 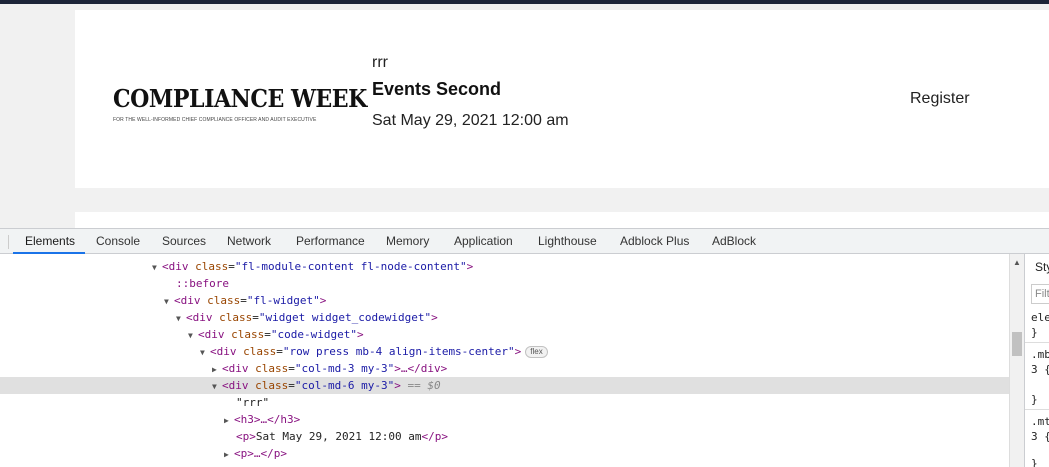 I want to click on elements-scrollbar: ▲, so click(x=1016, y=360).